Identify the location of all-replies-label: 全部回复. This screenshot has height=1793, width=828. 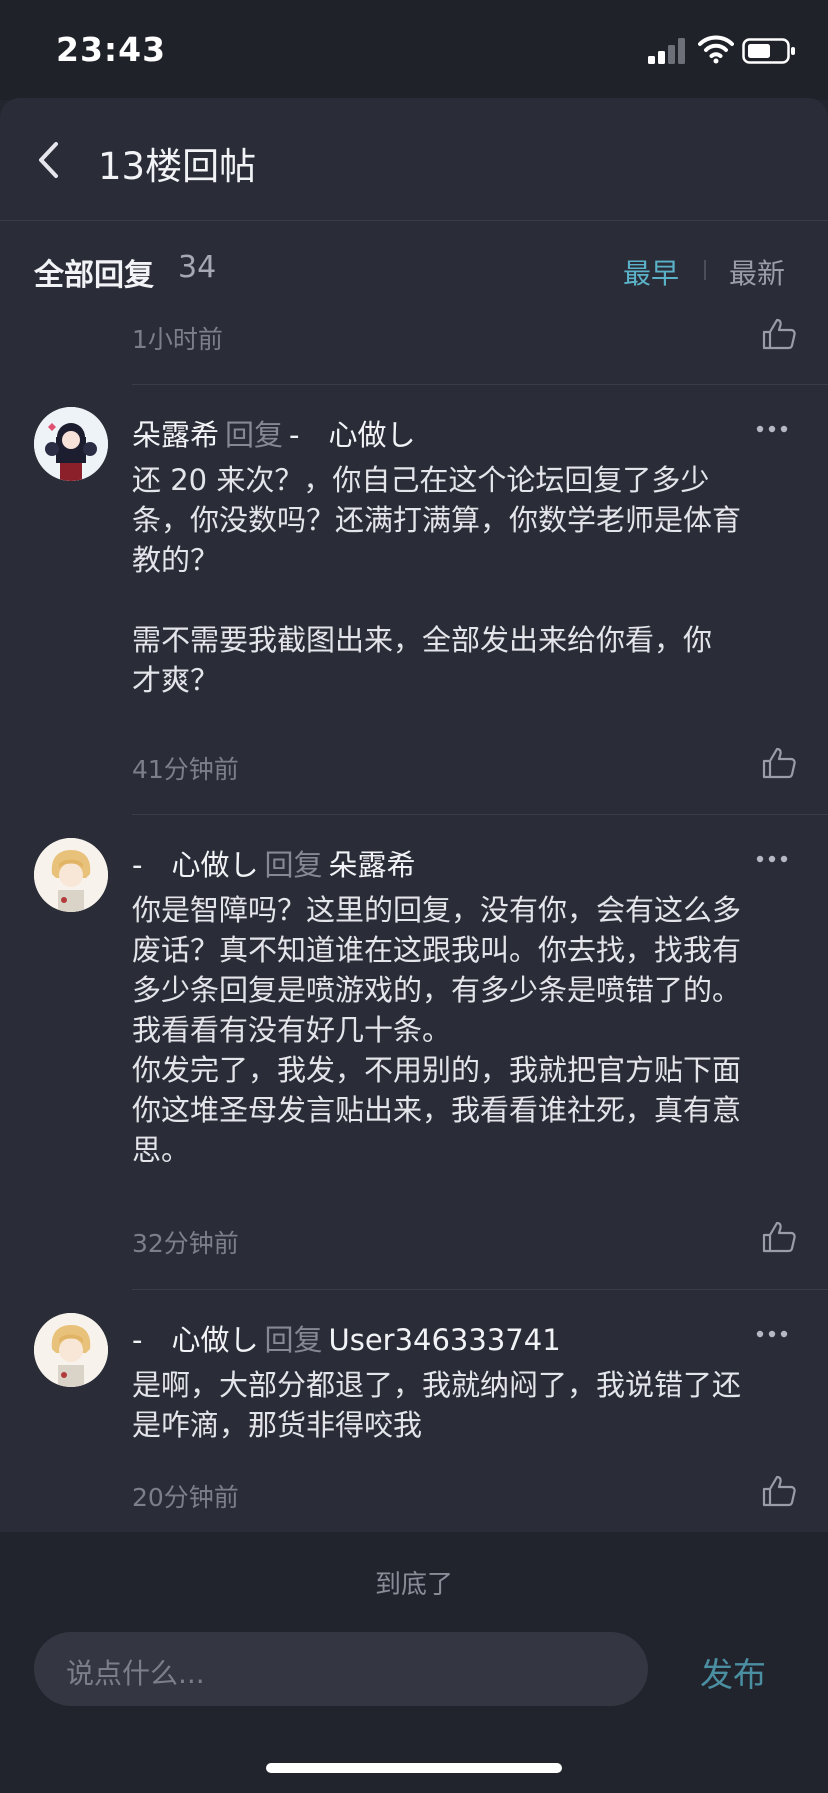
(94, 275).